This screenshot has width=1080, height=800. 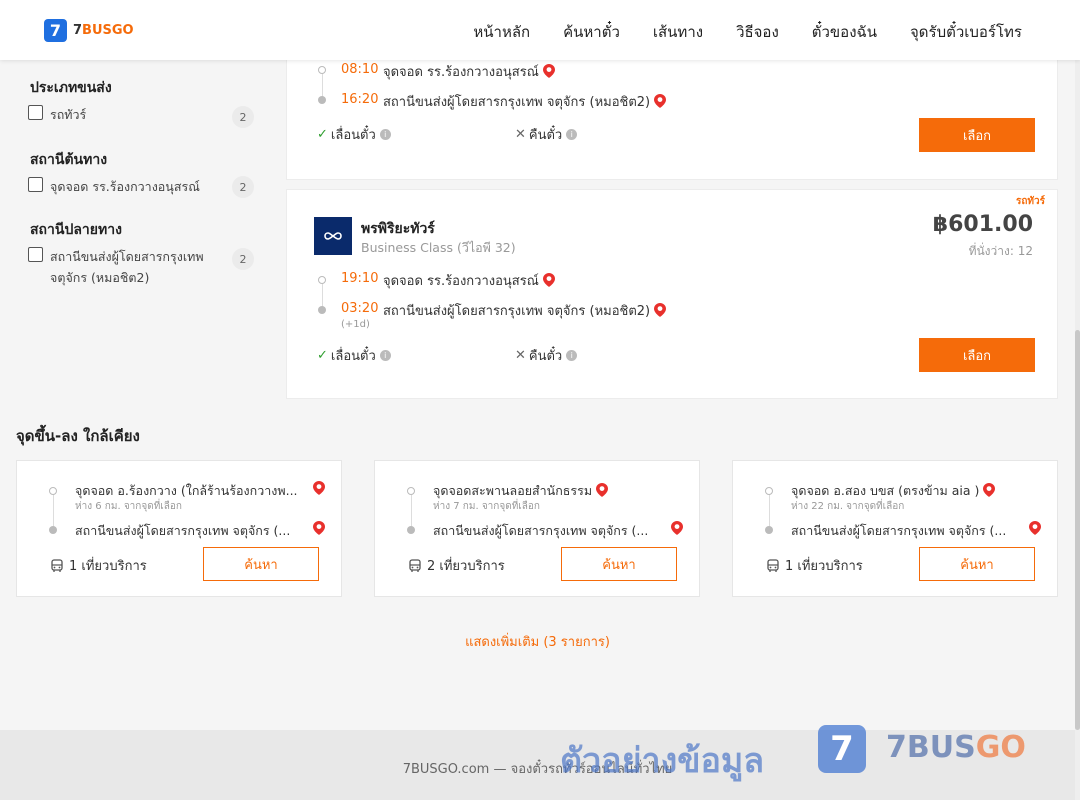 What do you see at coordinates (126, 114) in the screenshot?
I see `filter-option-bus: รถทัวร์` at bounding box center [126, 114].